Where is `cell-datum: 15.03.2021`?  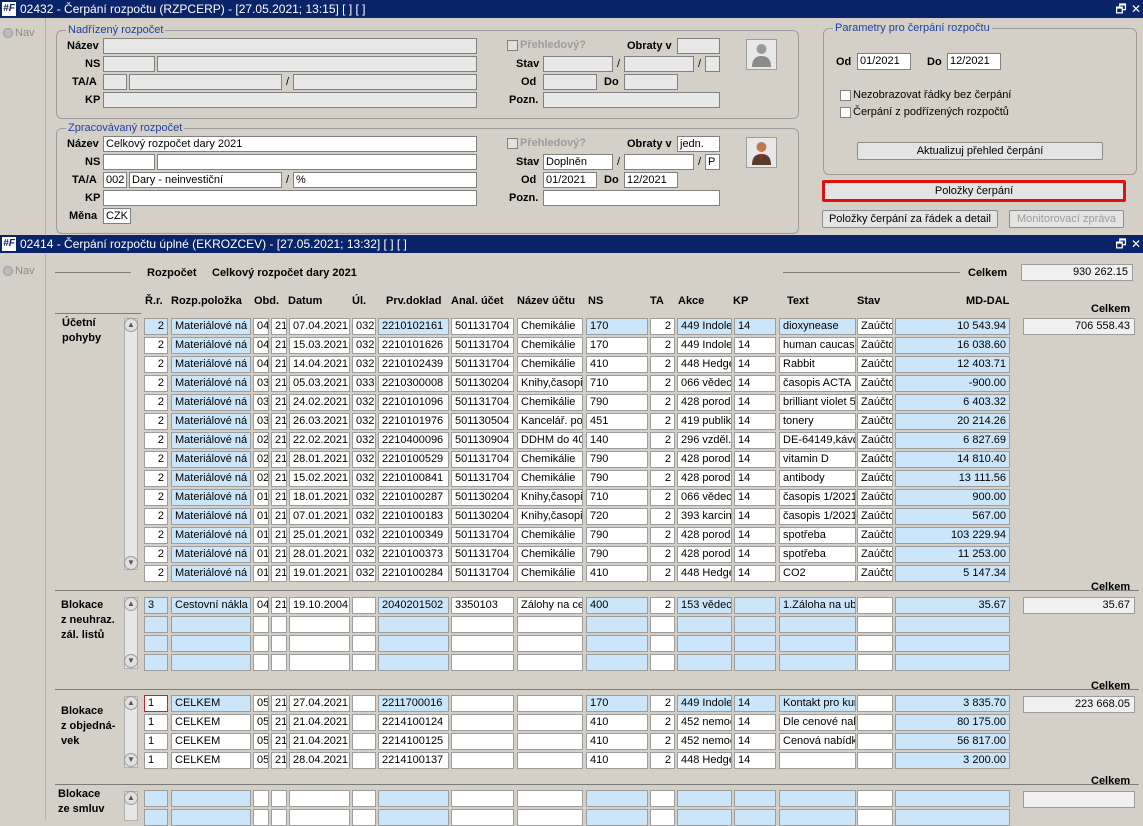 cell-datum: 15.03.2021 is located at coordinates (319, 345).